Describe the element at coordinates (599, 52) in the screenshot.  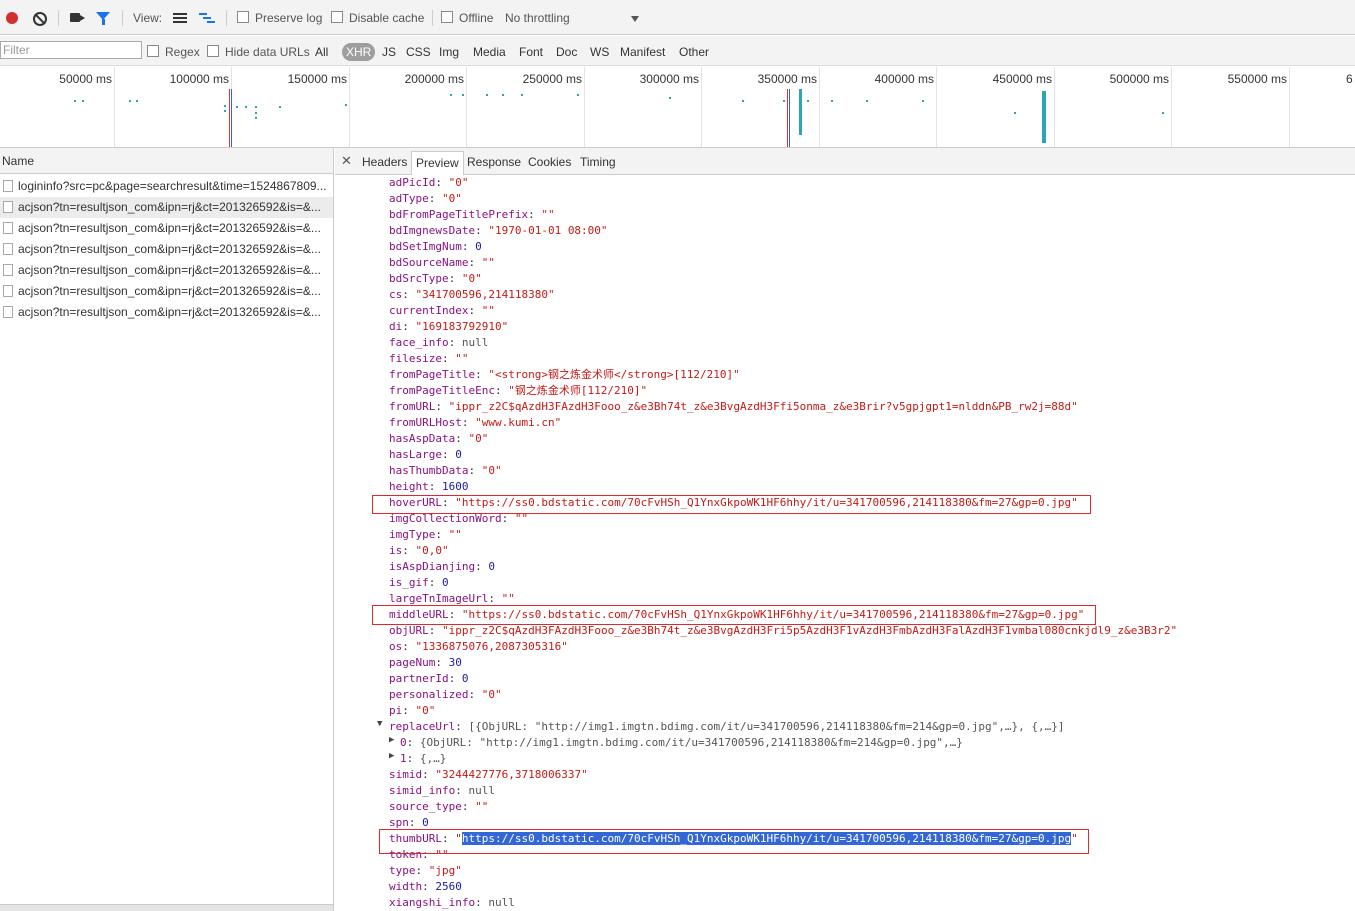
I see `type-filter-ws: WS` at that location.